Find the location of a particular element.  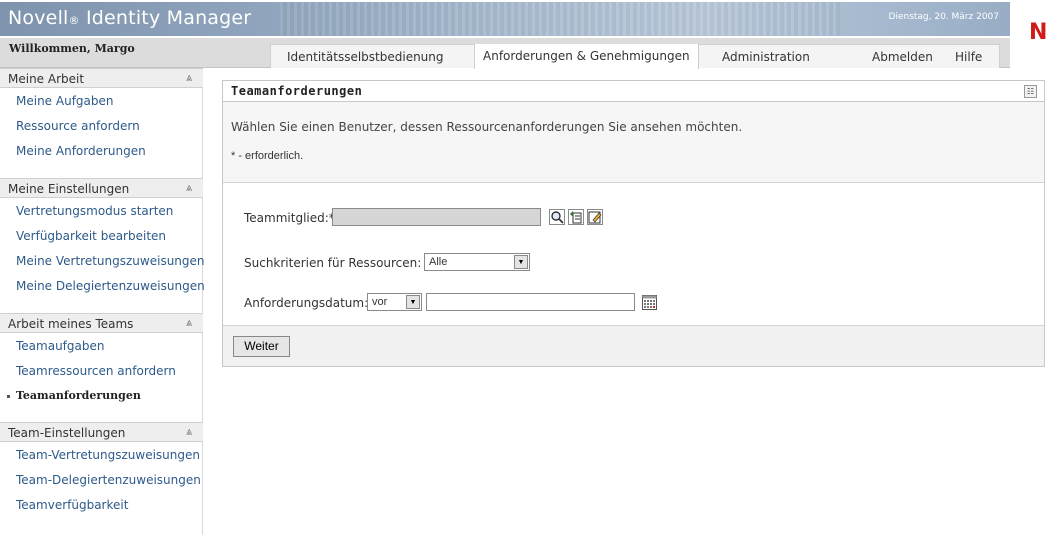

calendar-icon is located at coordinates (649, 302).